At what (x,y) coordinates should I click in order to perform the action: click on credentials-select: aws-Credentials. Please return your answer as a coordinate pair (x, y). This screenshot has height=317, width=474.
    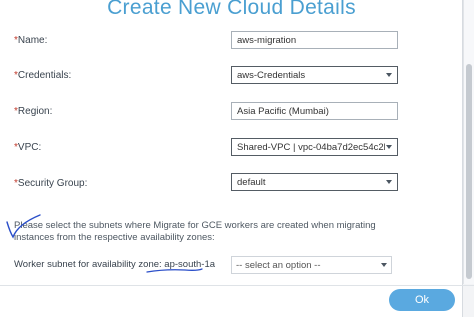
    Looking at the image, I should click on (314, 75).